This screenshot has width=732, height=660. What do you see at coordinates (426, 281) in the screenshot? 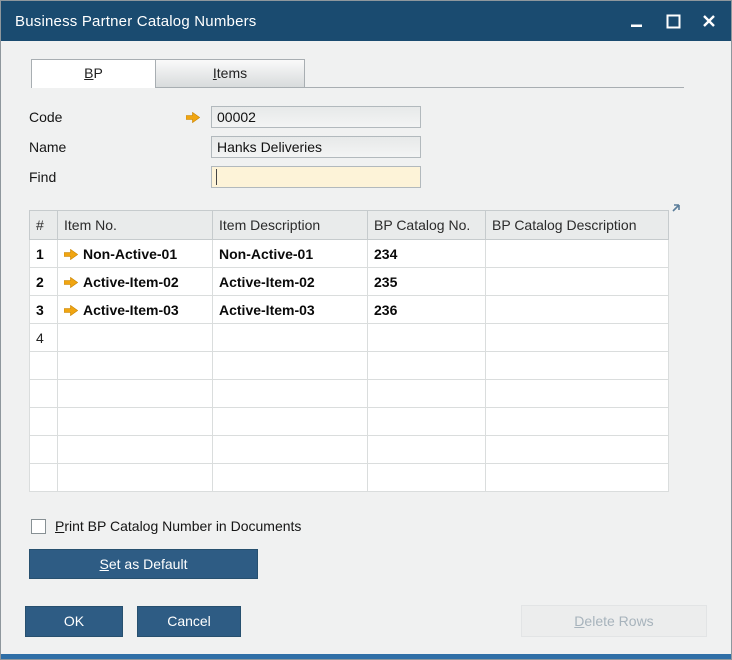
I see `bp-catalog-no-cell: 235` at bounding box center [426, 281].